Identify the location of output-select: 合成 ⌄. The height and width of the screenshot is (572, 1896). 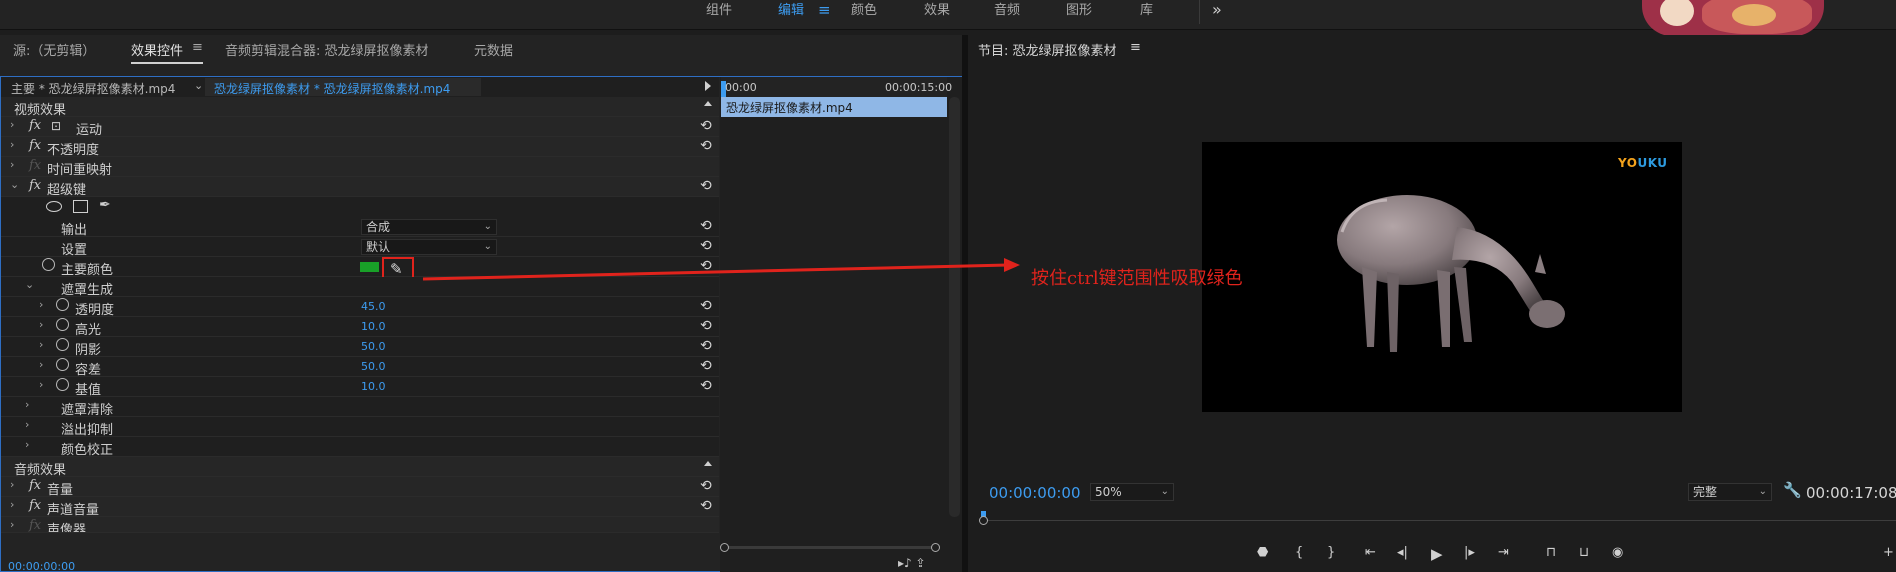
(429, 227).